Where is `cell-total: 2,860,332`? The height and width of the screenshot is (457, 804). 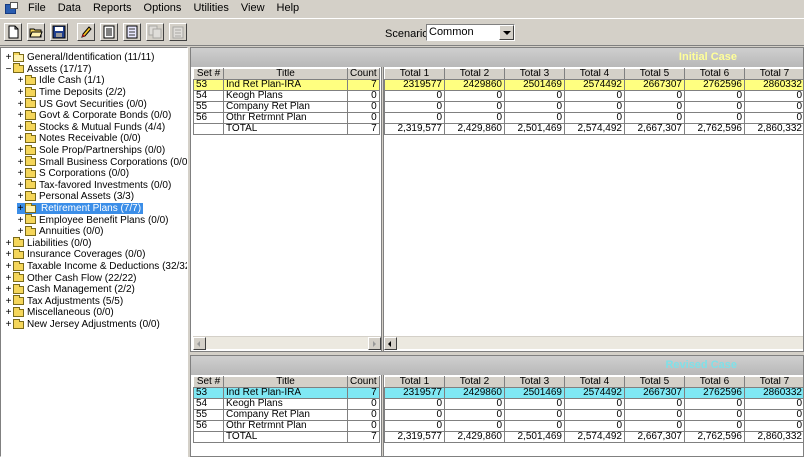 cell-total: 2,860,332 is located at coordinates (773, 129).